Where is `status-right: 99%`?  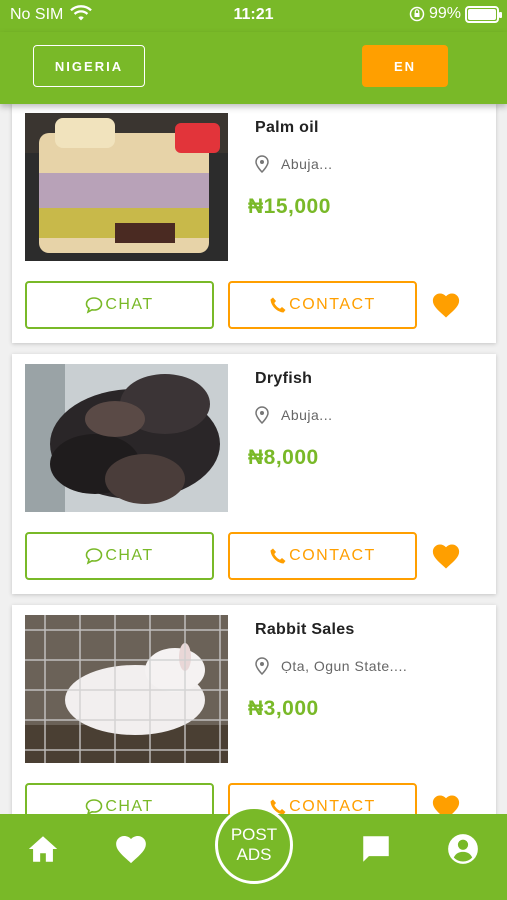 status-right: 99% is located at coordinates (455, 14).